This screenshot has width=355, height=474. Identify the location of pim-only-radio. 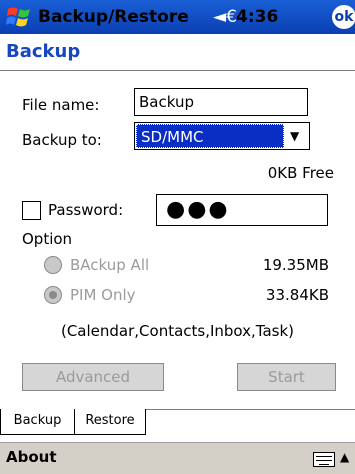
(53, 295).